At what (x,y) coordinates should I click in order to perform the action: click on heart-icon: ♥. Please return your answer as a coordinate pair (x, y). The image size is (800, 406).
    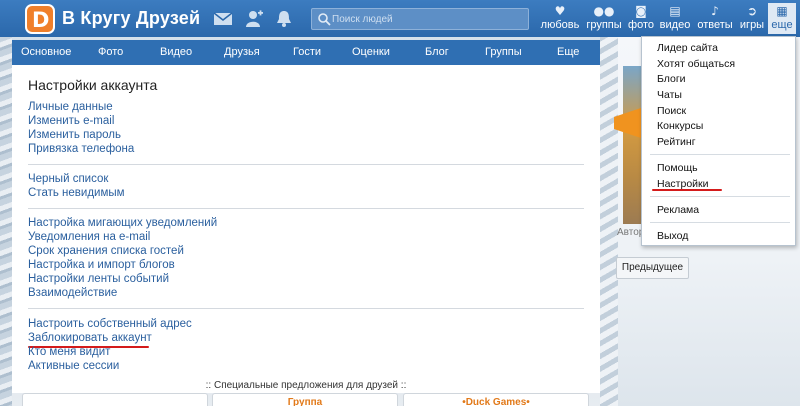
    Looking at the image, I should click on (560, 11).